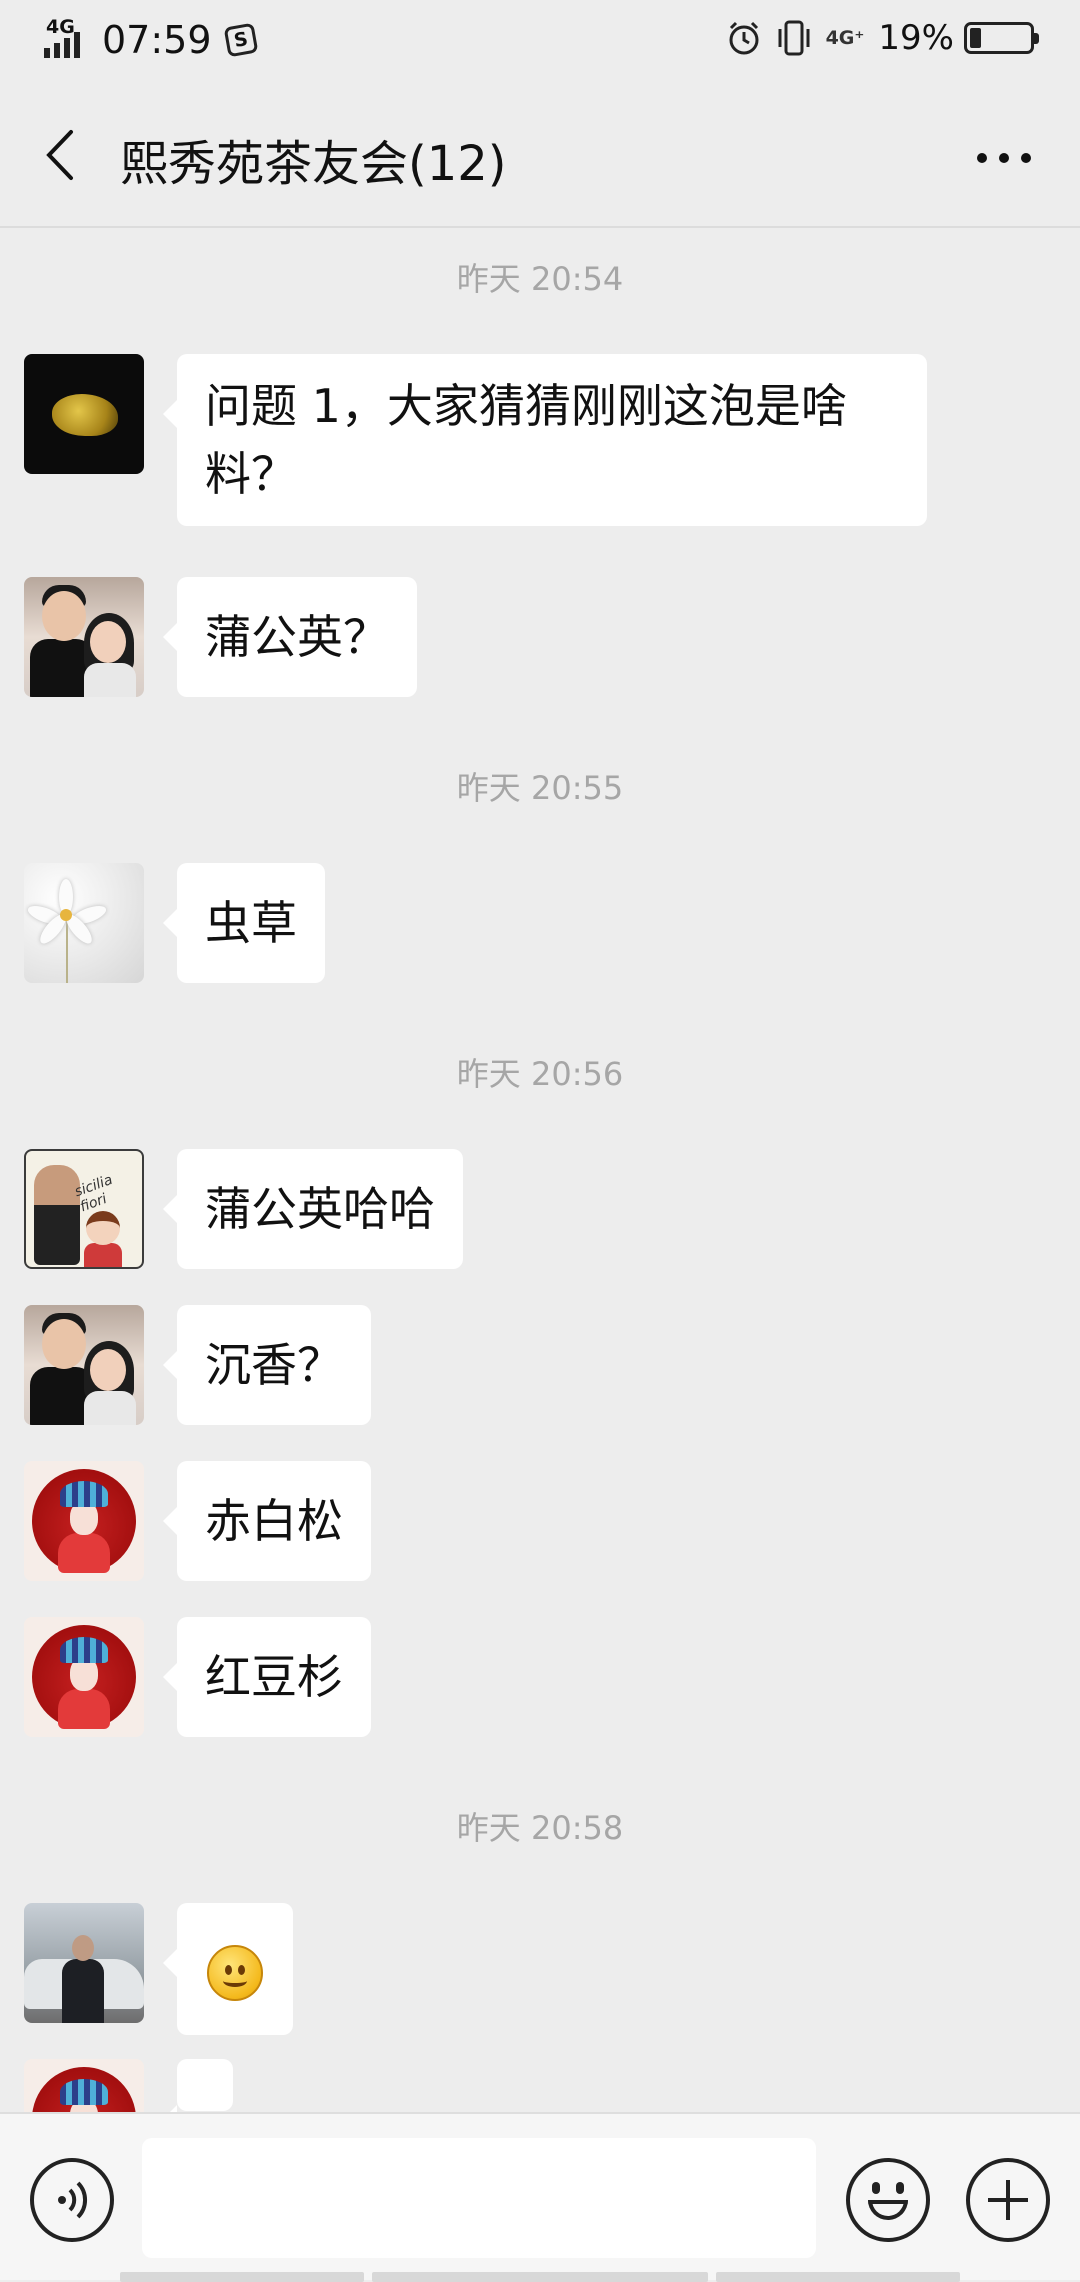  I want to click on network-label: 4G, so click(60, 27).